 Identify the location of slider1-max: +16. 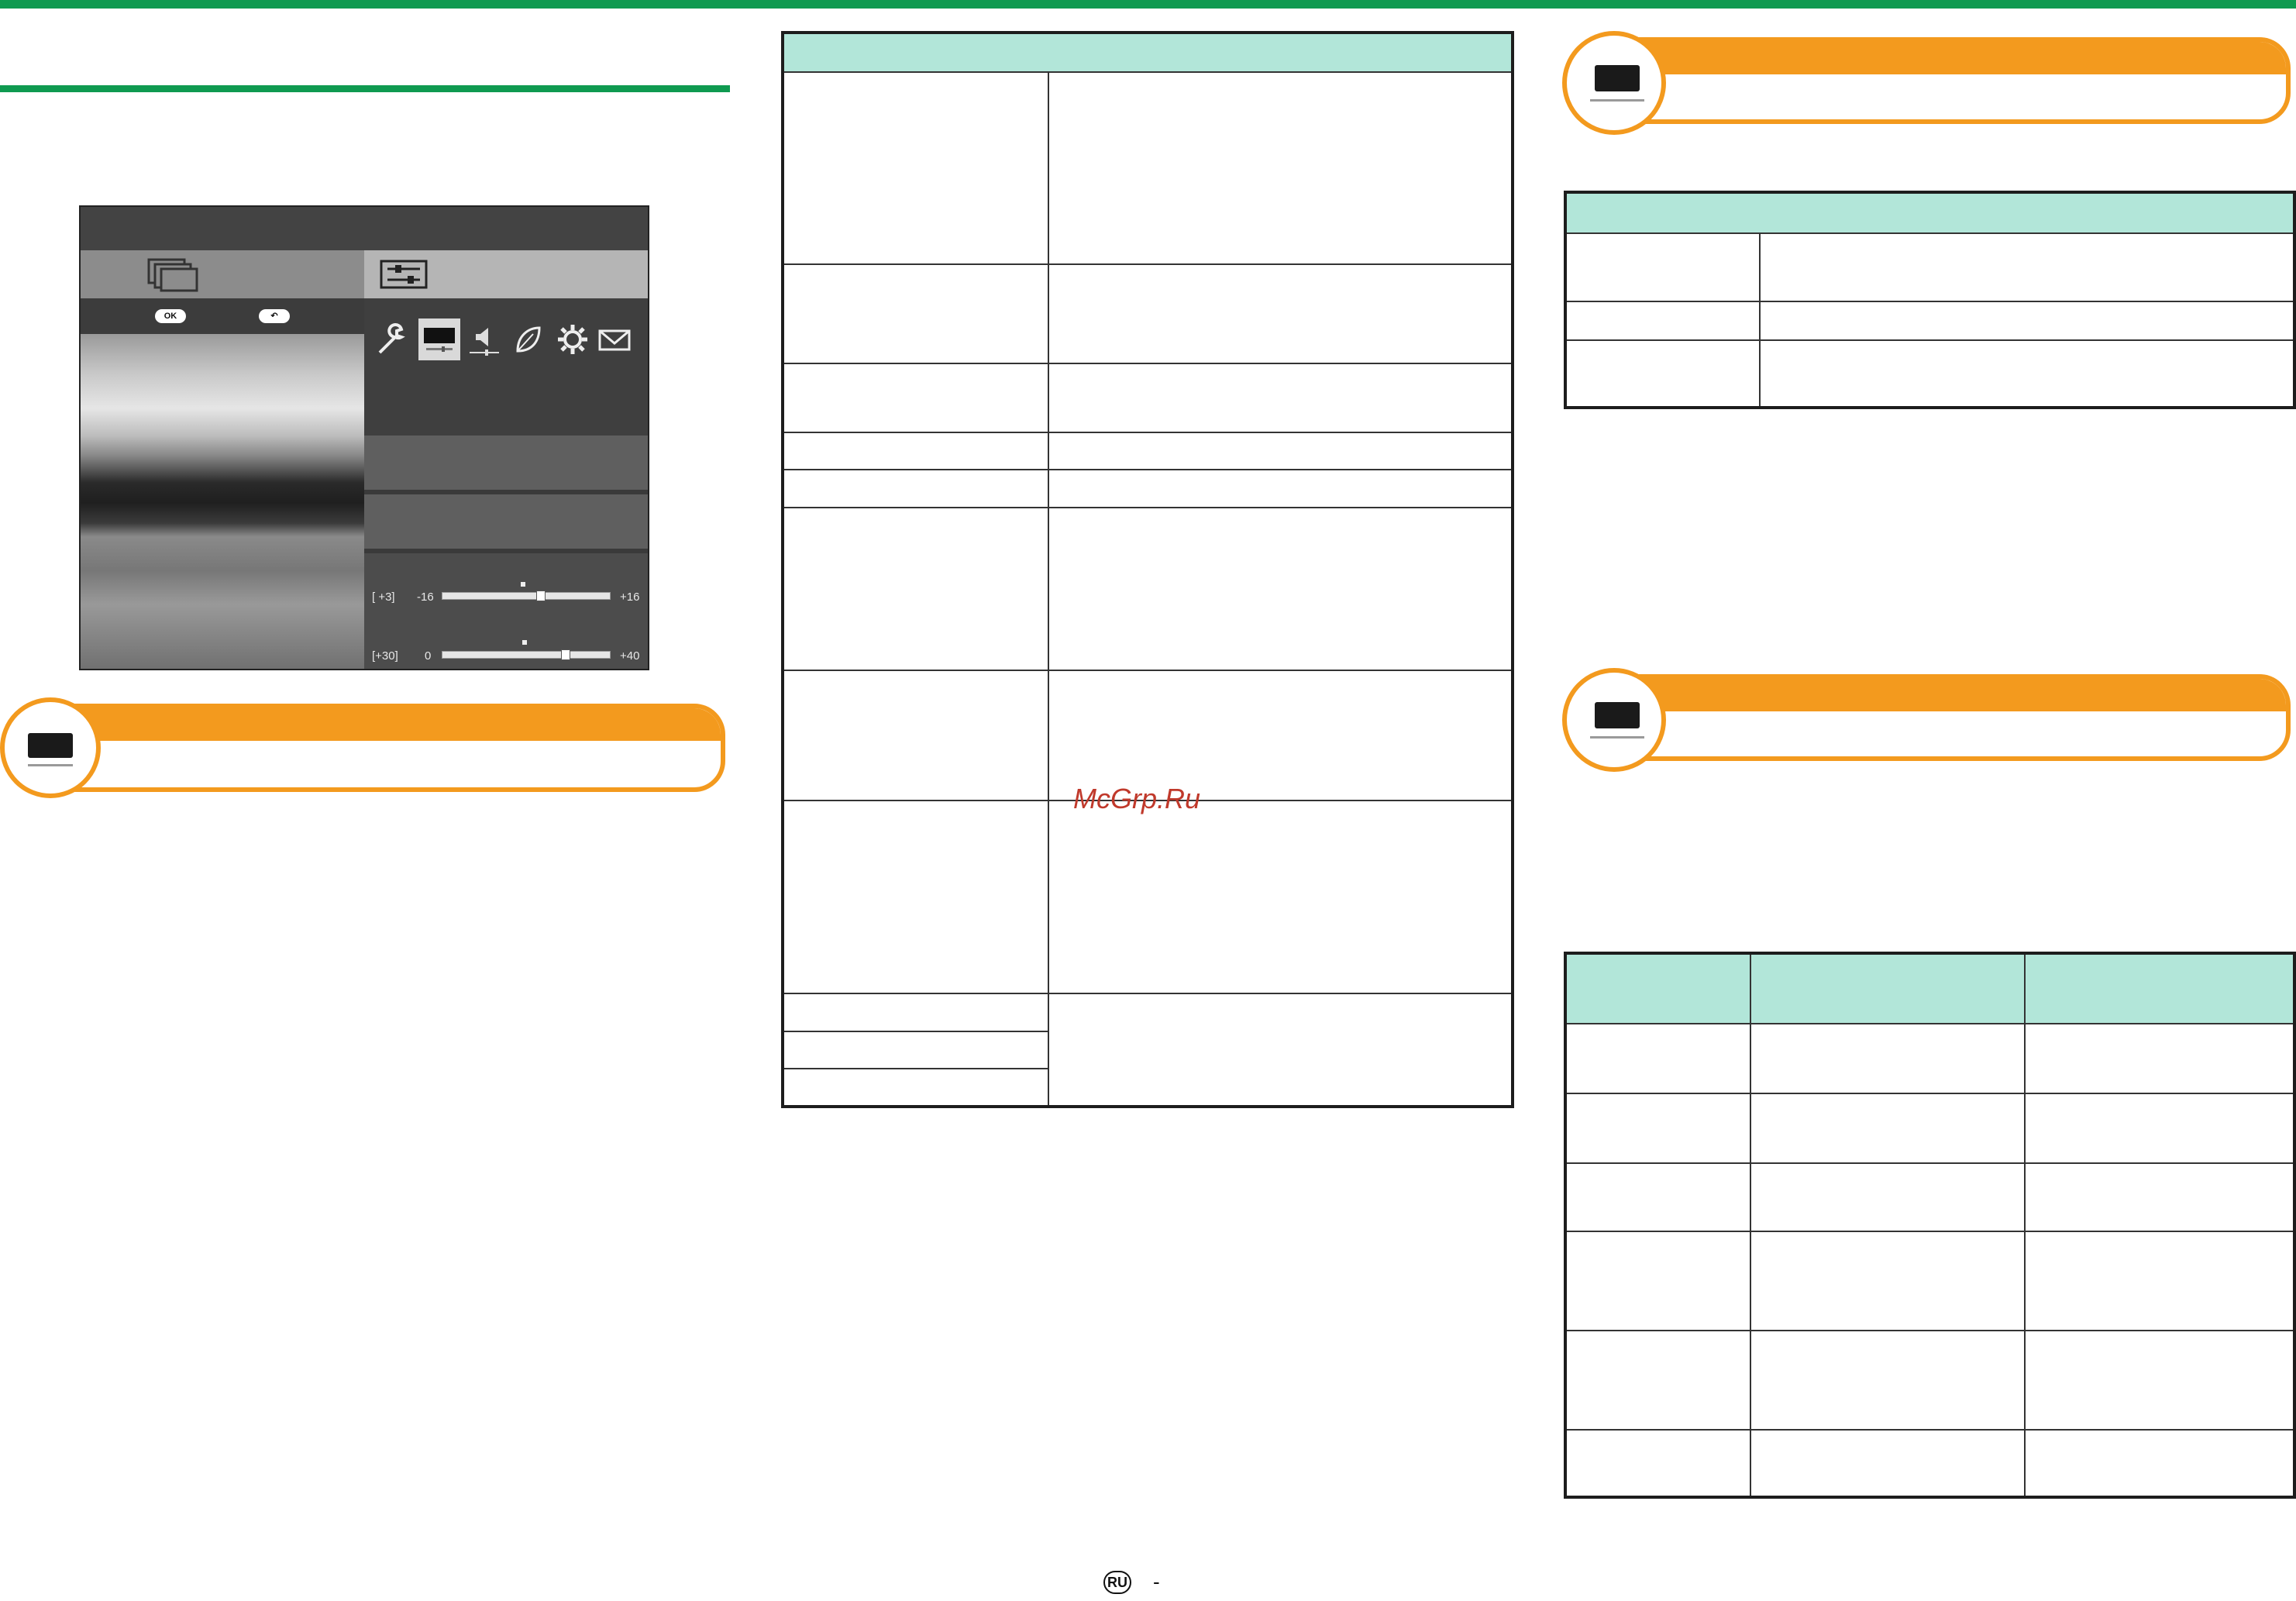
(630, 597).